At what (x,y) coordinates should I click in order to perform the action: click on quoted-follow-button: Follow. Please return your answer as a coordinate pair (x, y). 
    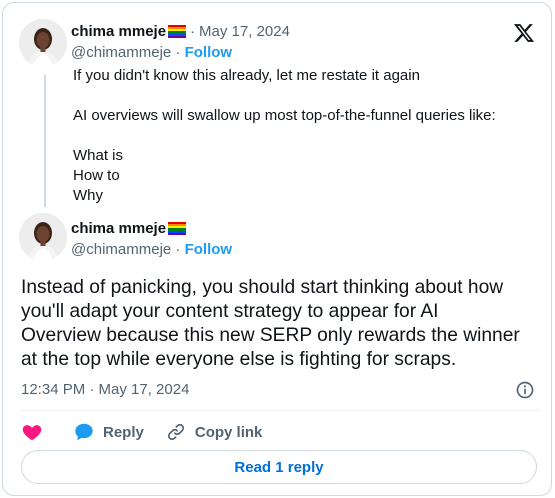
    Looking at the image, I should click on (209, 52).